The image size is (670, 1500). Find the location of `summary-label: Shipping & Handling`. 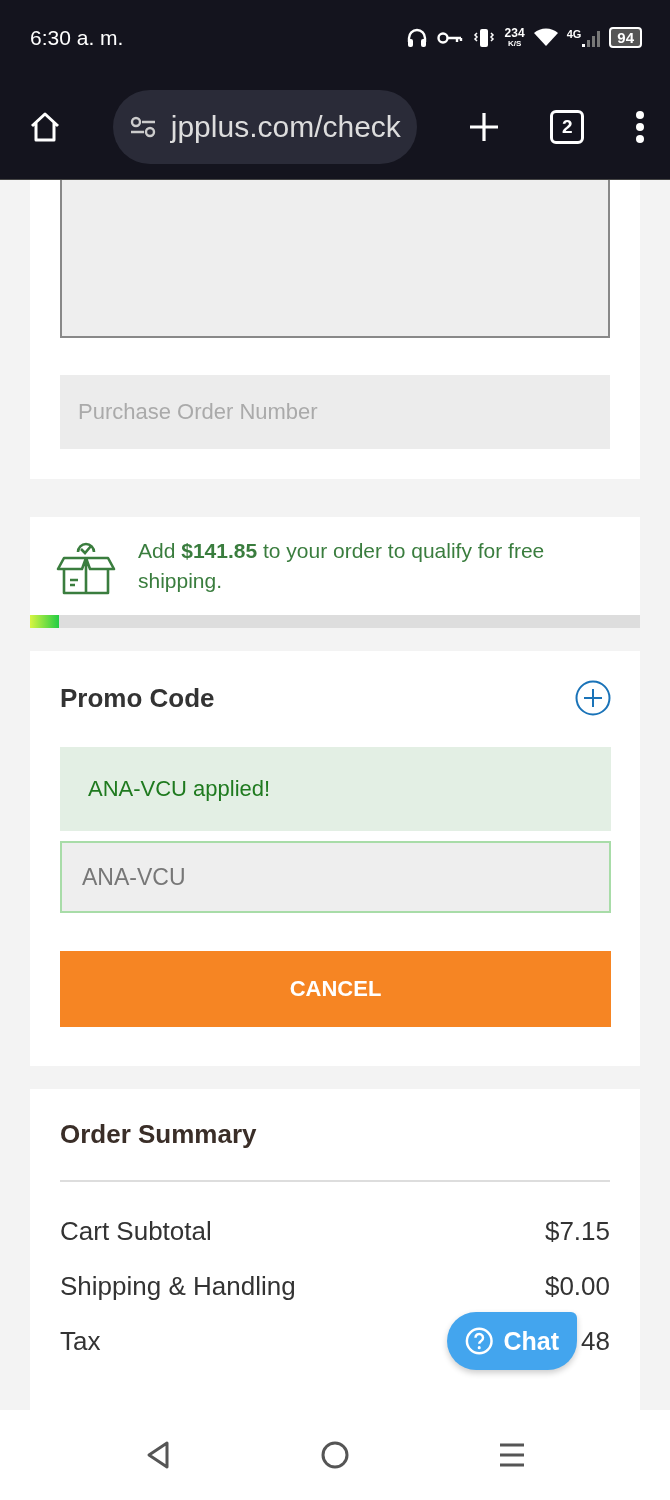

summary-label: Shipping & Handling is located at coordinates (178, 1286).